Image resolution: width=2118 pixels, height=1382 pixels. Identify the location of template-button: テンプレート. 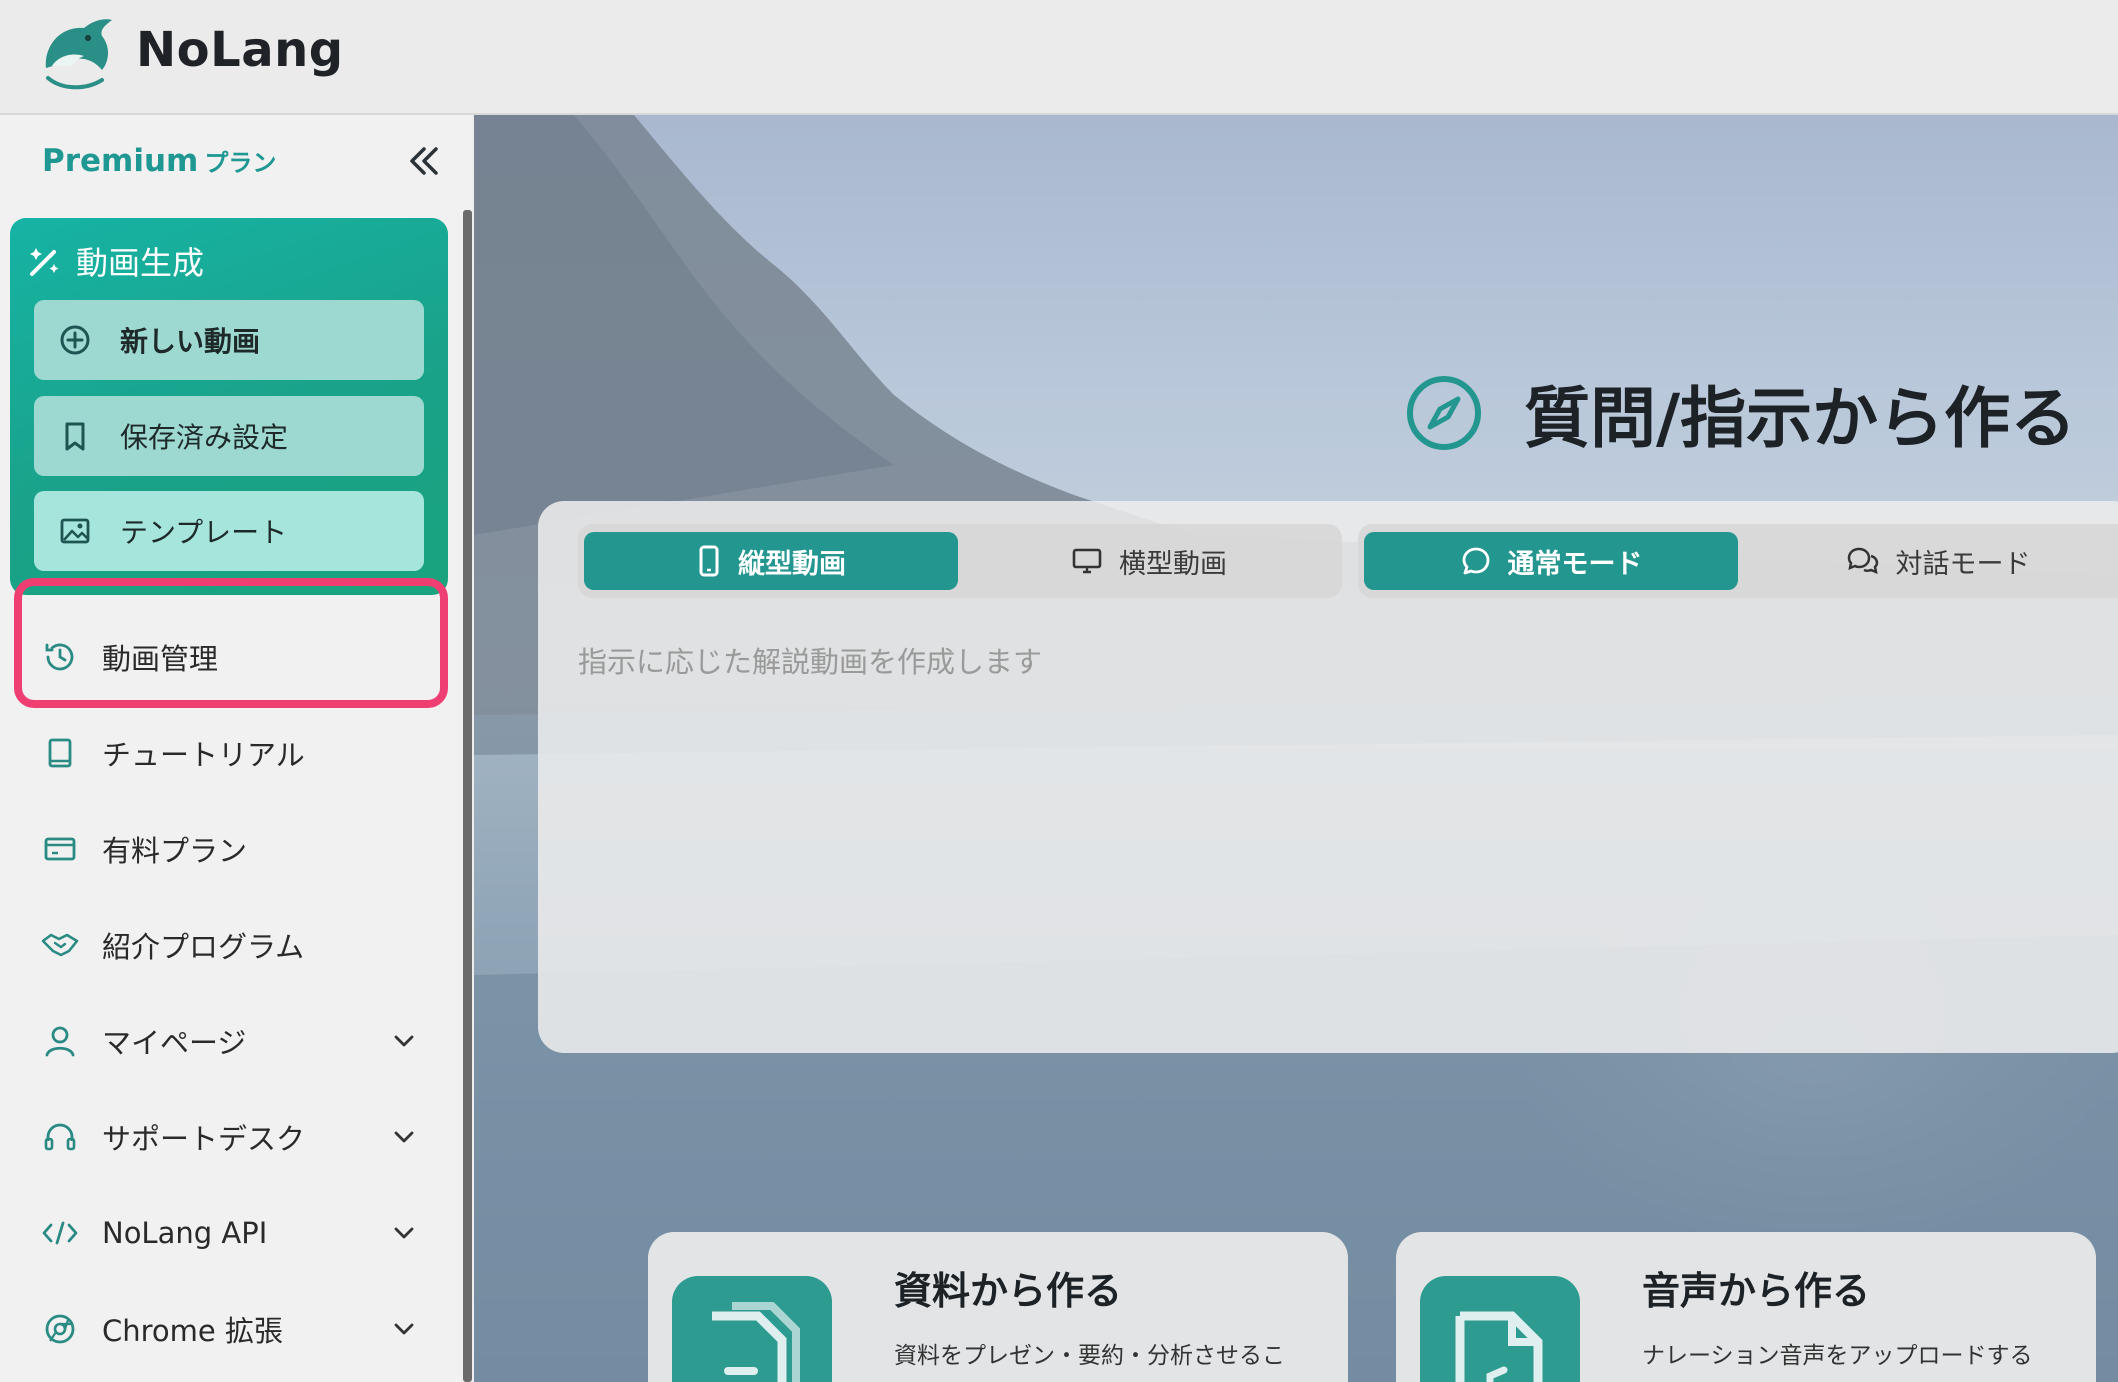
(229, 531).